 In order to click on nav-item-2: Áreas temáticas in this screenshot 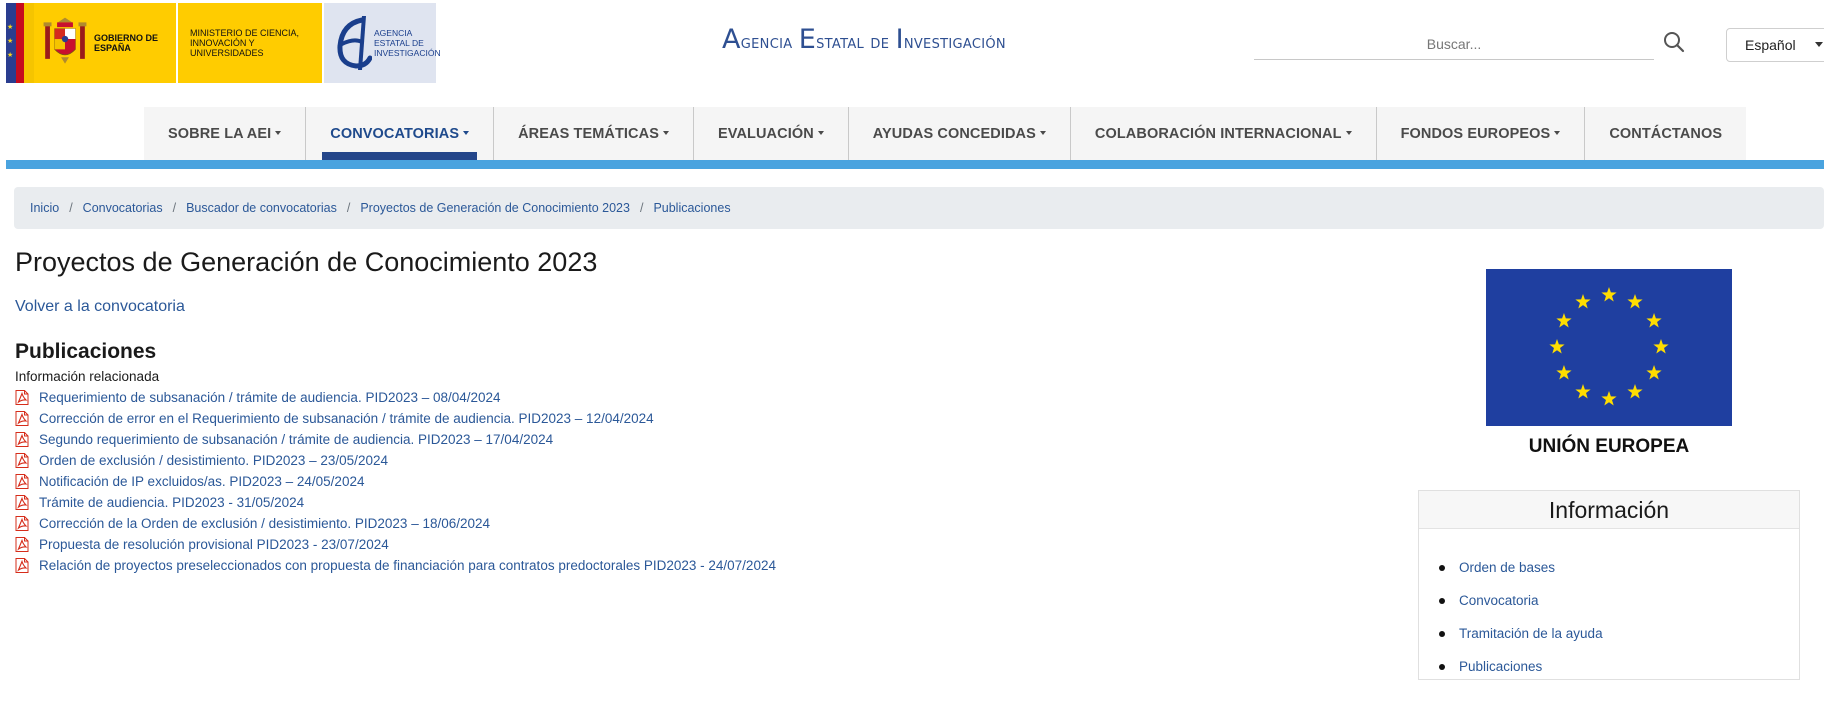, I will do `click(594, 133)`.